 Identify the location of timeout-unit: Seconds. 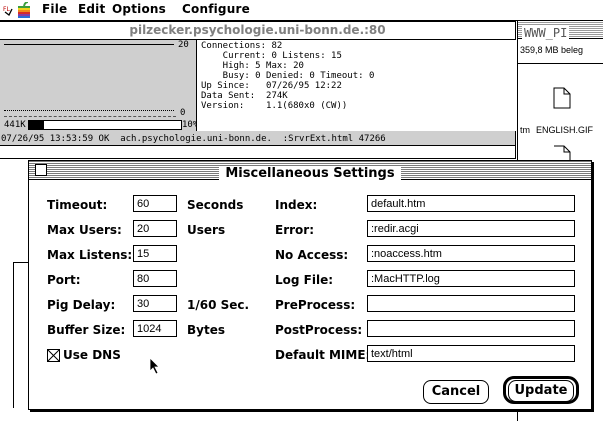
(215, 205).